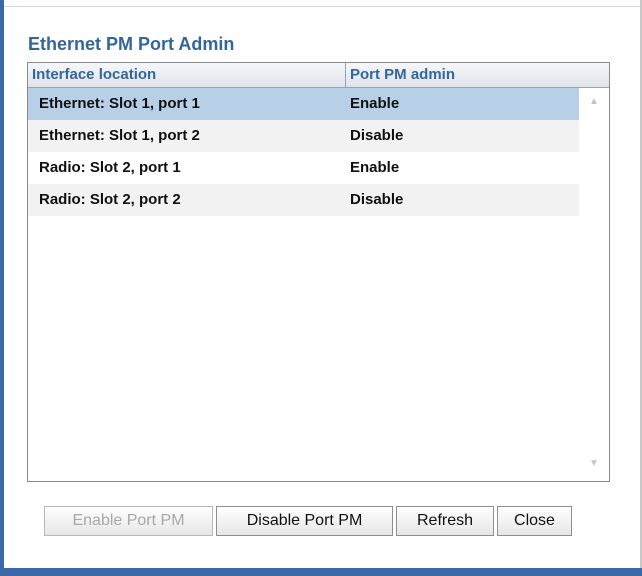 The height and width of the screenshot is (576, 642). What do you see at coordinates (303, 104) in the screenshot?
I see `table-row: Ethernet: Slot 1, port 1 Enable` at bounding box center [303, 104].